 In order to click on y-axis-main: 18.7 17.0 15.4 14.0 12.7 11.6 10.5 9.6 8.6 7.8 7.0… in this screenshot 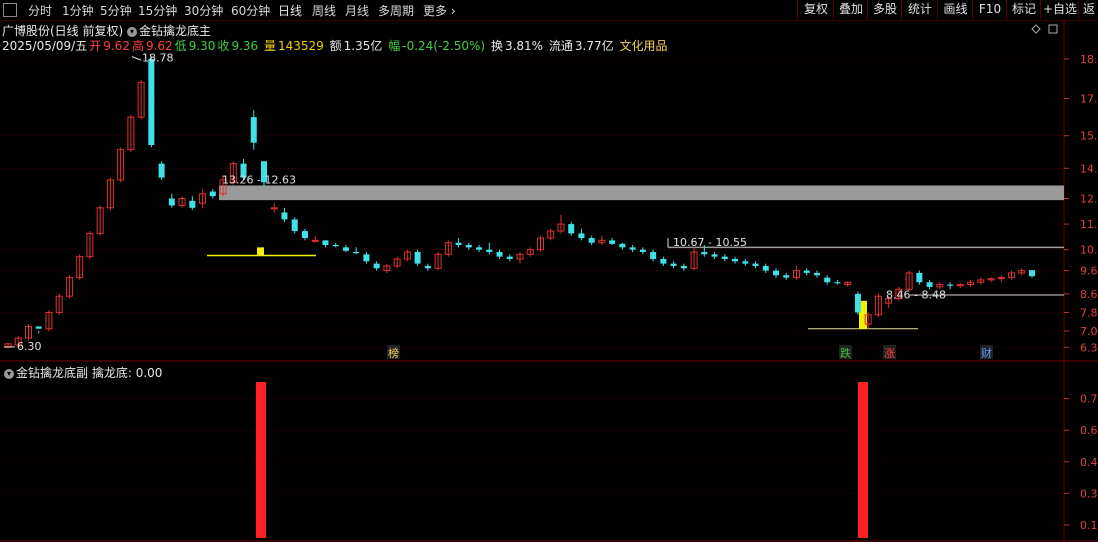, I will do `click(1081, 203)`.